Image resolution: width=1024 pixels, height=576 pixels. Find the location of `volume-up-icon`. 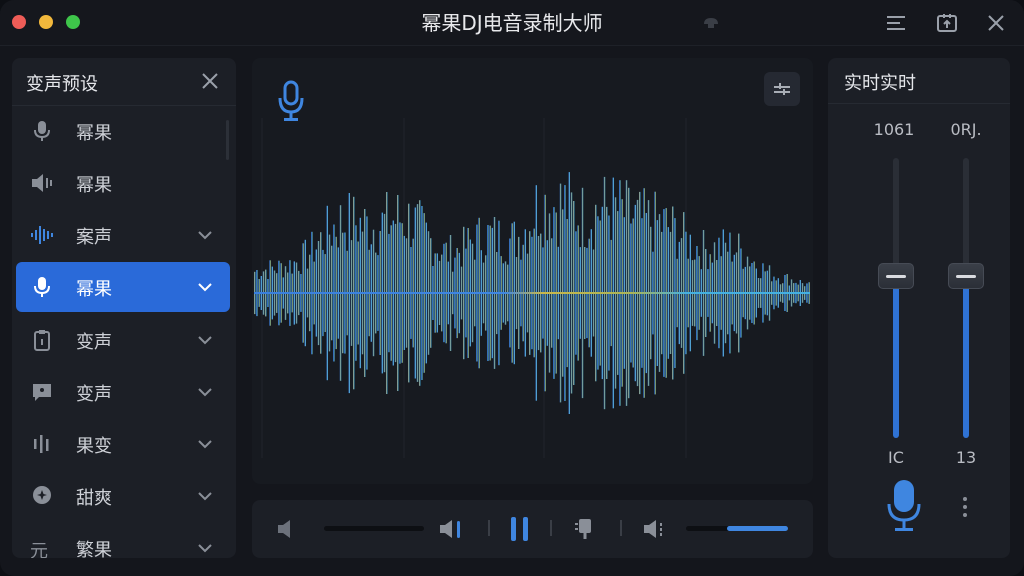

volume-up-icon is located at coordinates (656, 529).